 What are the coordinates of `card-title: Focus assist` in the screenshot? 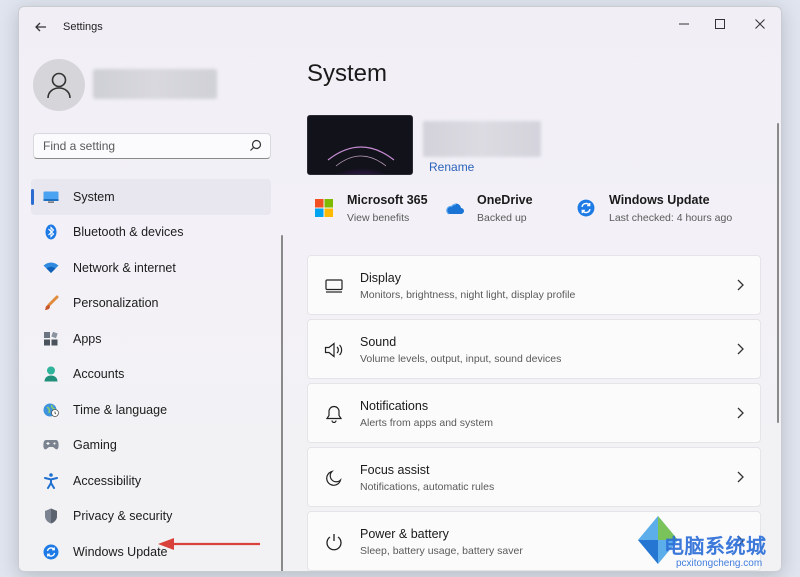 It's located at (395, 470).